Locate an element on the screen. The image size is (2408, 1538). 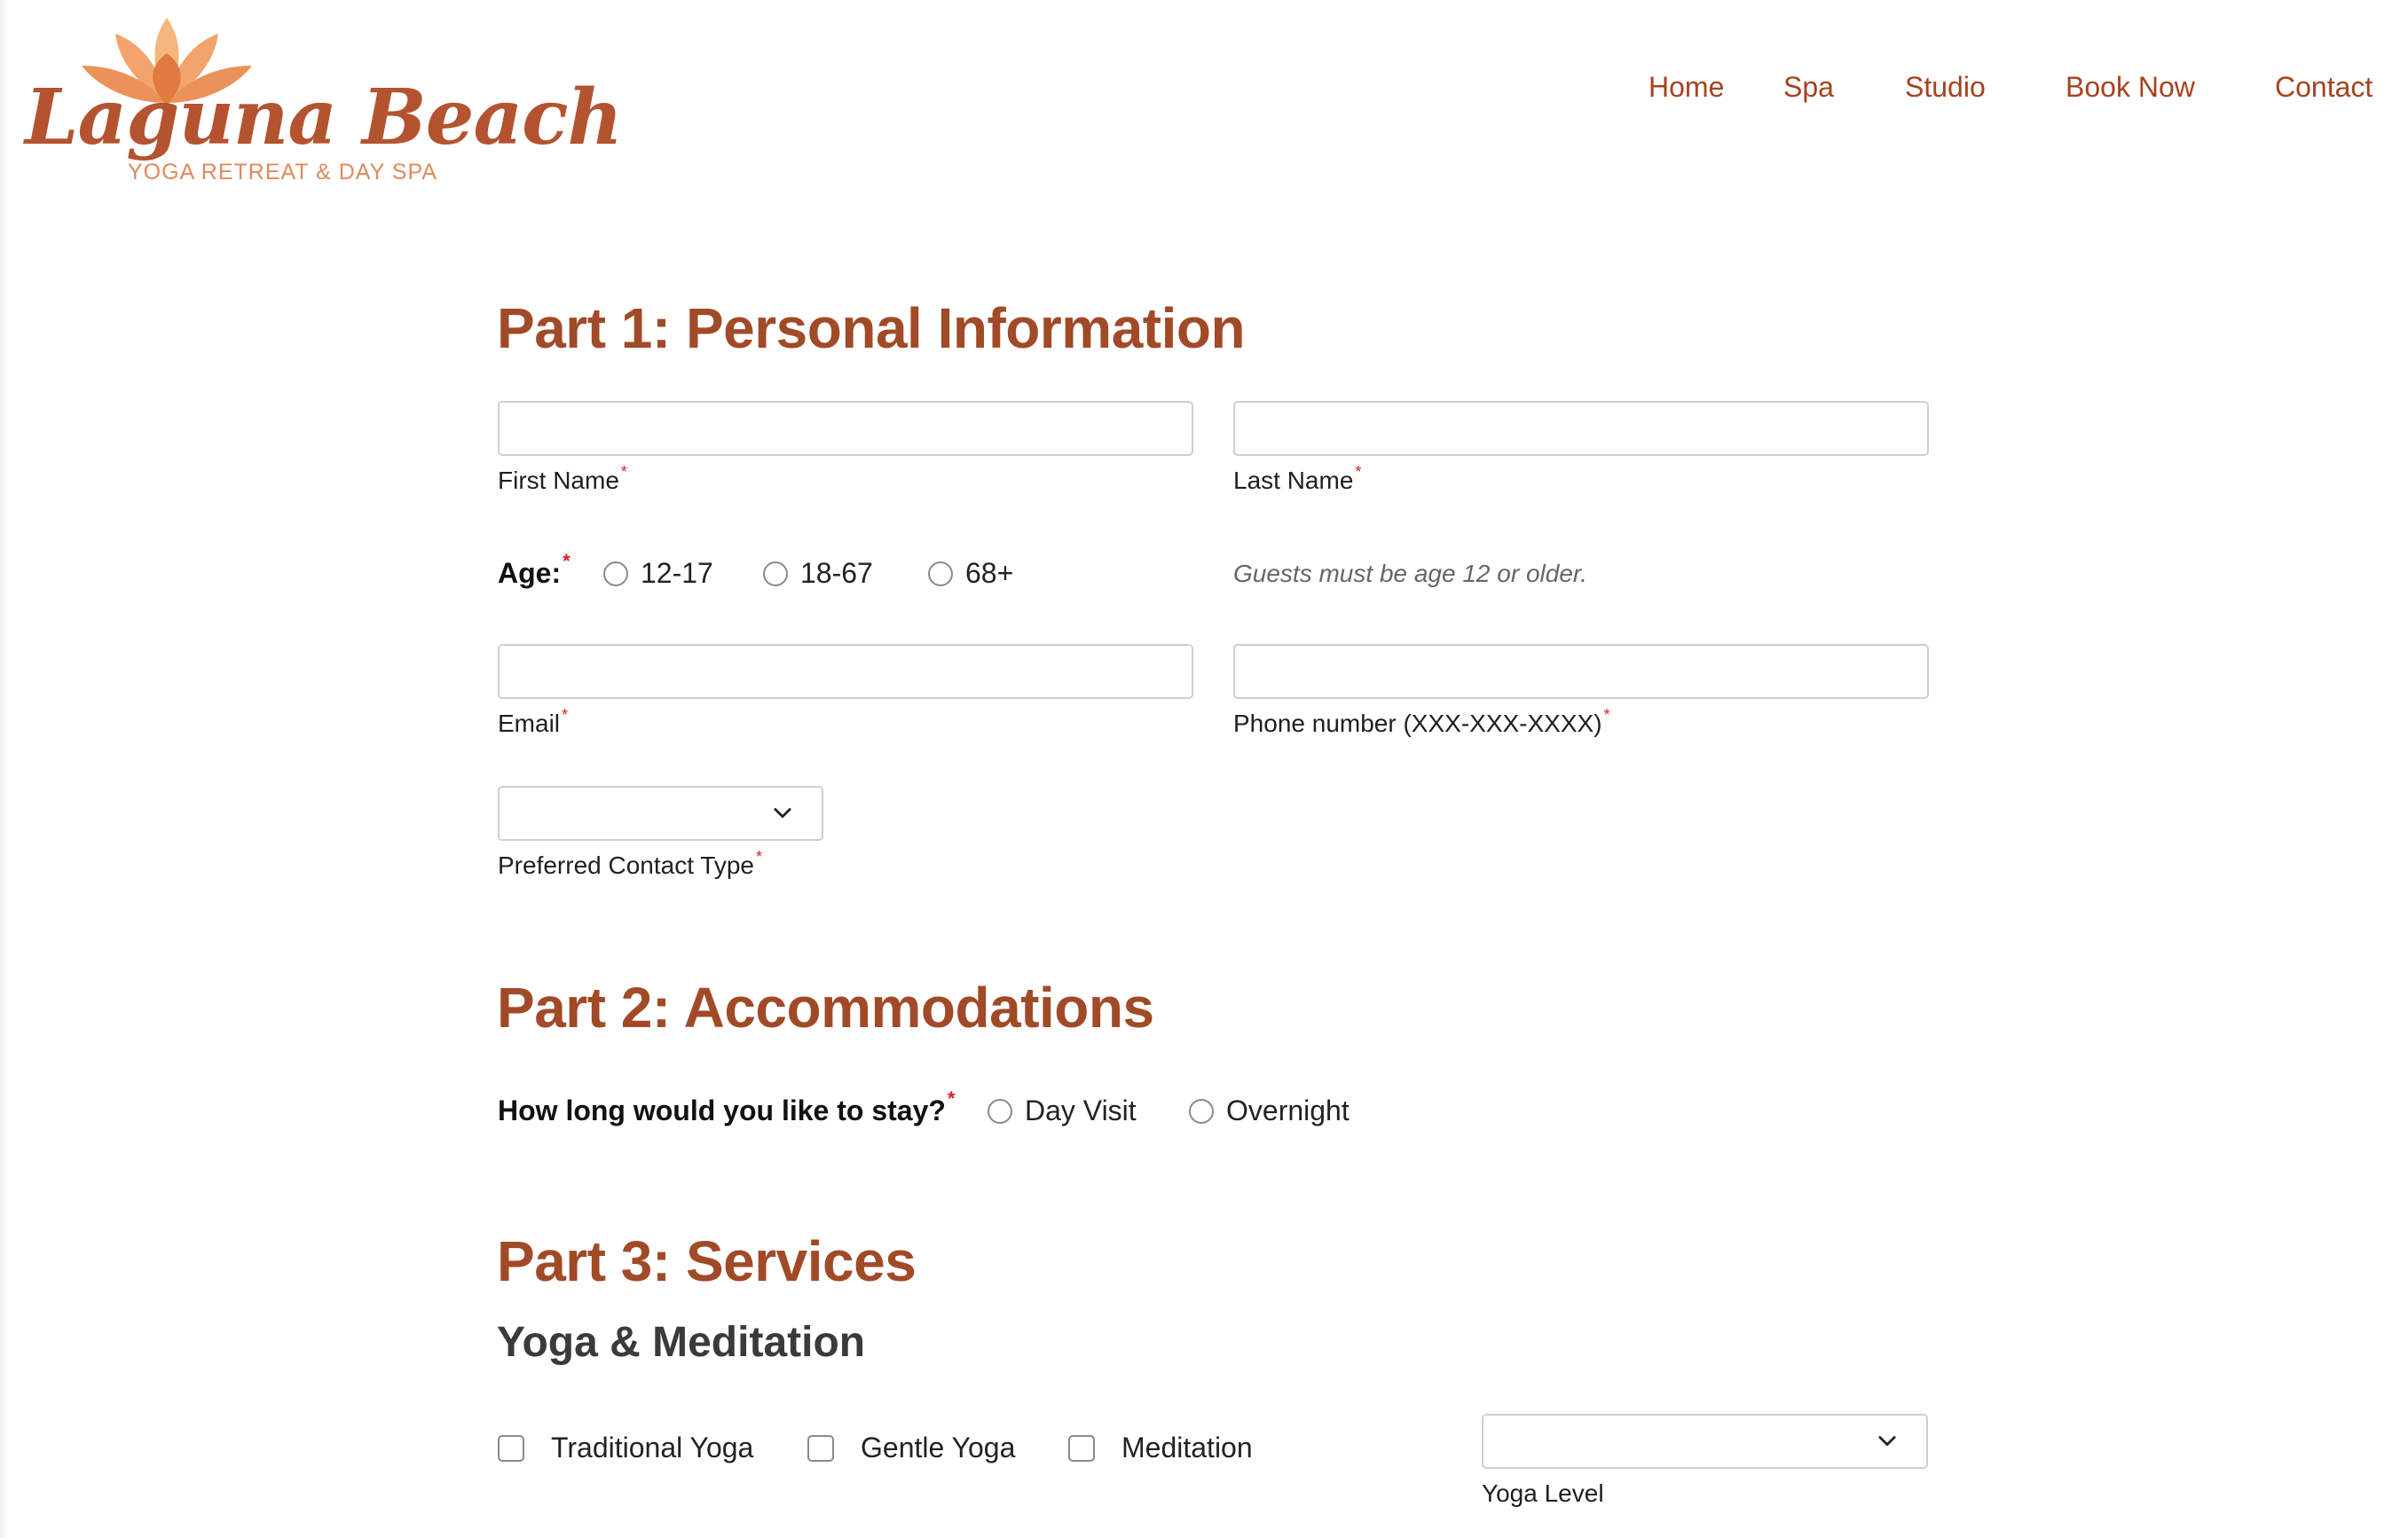
stay-option-label: Day Visit is located at coordinates (1081, 1110).